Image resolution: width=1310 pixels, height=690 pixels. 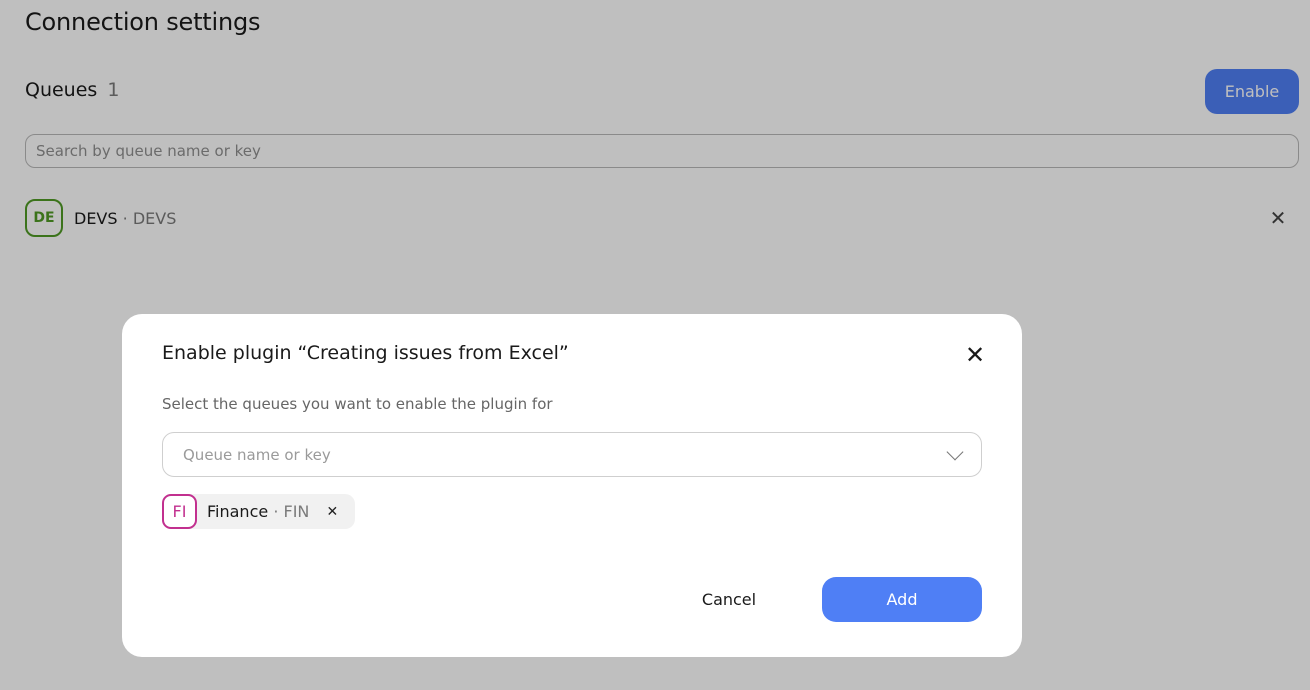 I want to click on selected-queue-chip: FI Finance · FIN ✕, so click(x=259, y=511).